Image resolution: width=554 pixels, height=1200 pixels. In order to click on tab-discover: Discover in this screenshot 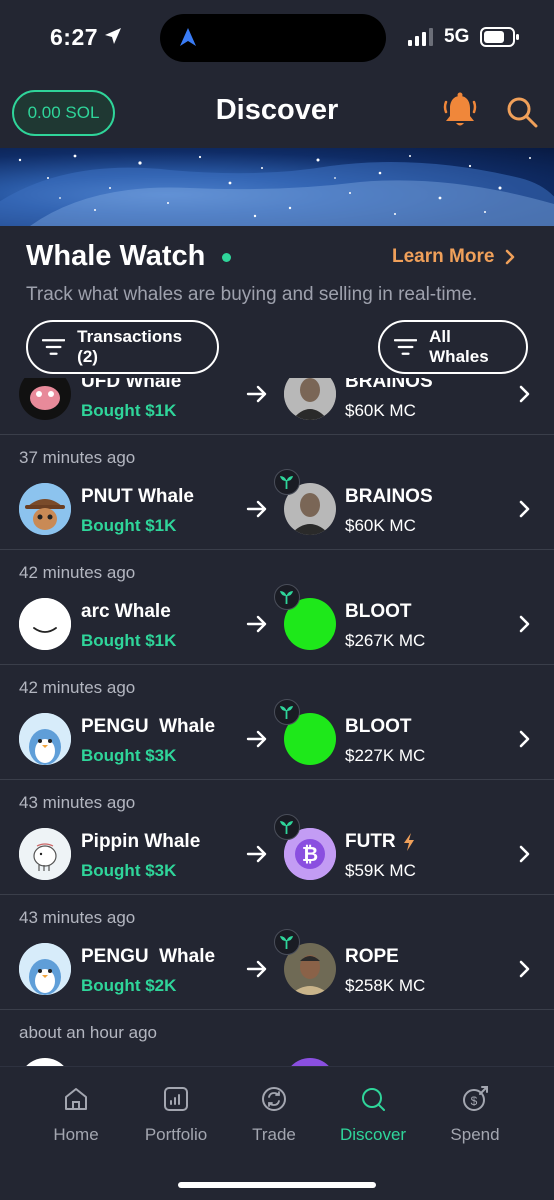, I will do `click(373, 1115)`.